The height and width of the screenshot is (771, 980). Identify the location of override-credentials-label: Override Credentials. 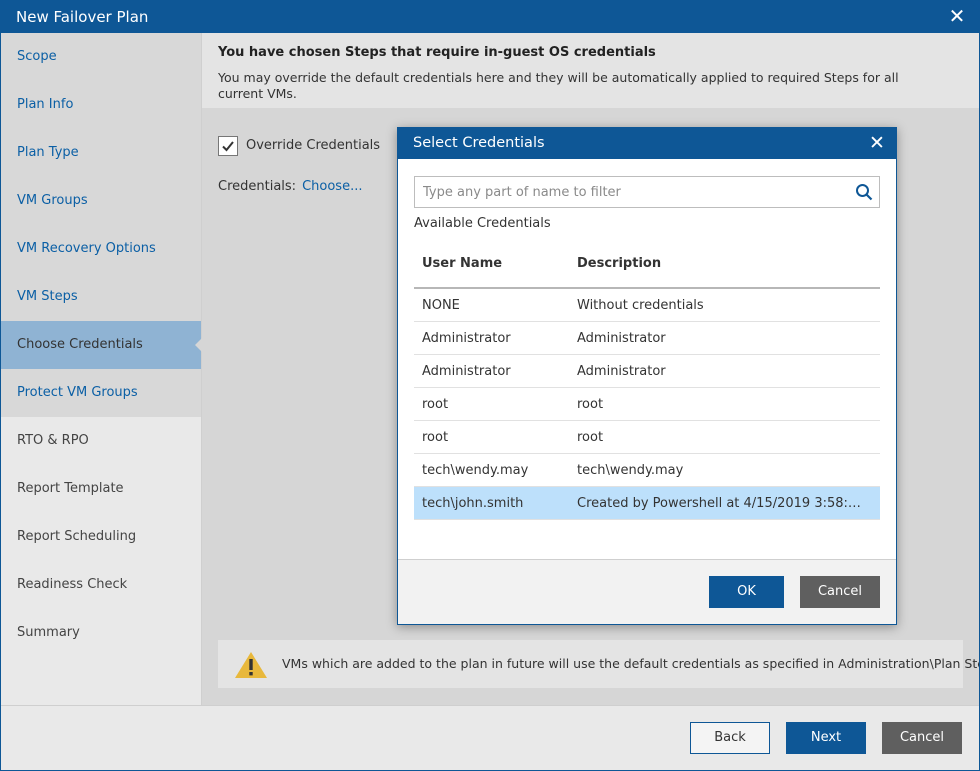
(313, 145).